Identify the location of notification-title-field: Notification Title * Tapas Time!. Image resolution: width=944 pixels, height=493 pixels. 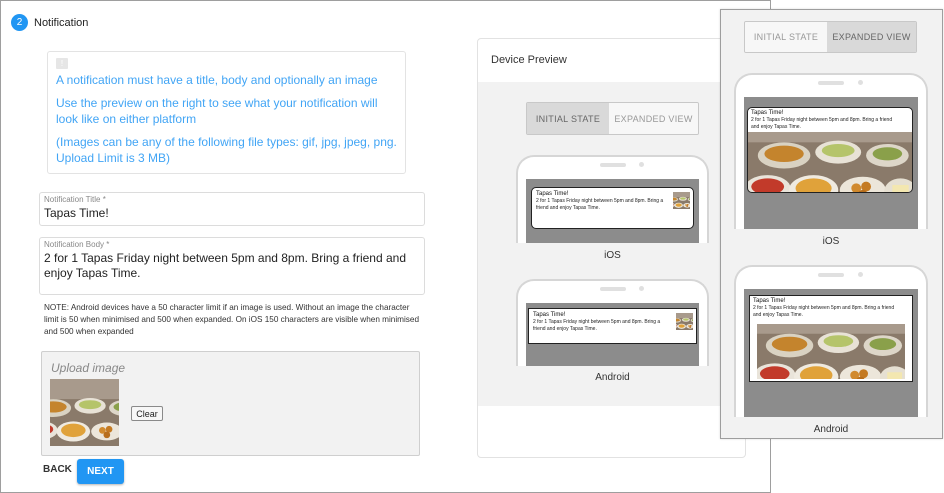
(232, 209).